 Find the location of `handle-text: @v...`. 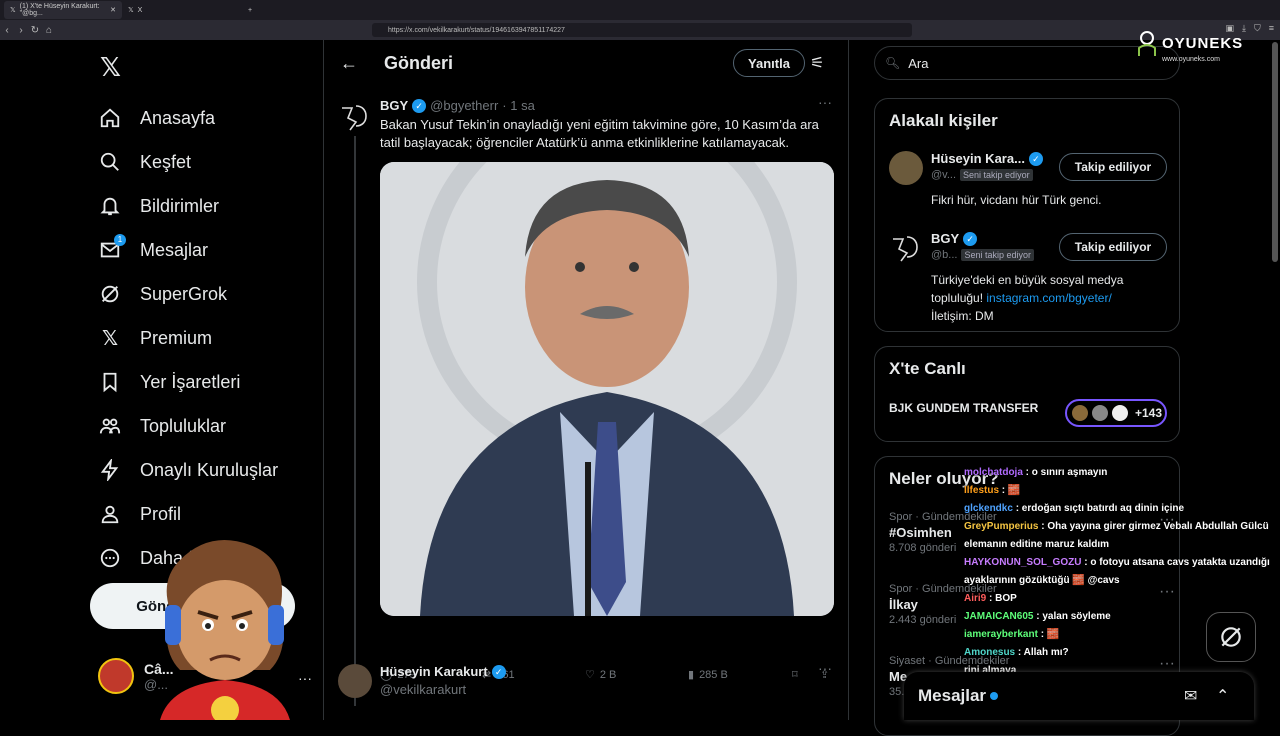

handle-text: @v... is located at coordinates (944, 175).